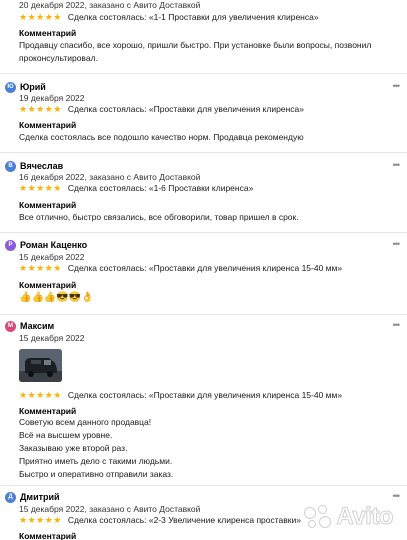 Image resolution: width=407 pixels, height=540 pixels. Describe the element at coordinates (40, 497) in the screenshot. I see `author-name: Дмитрий` at that location.